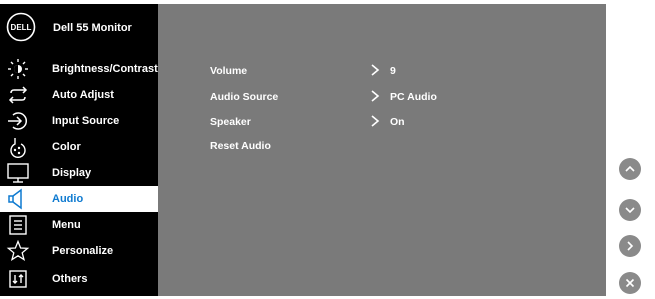 The height and width of the screenshot is (299, 655). I want to click on chevron-down-icon, so click(630, 210).